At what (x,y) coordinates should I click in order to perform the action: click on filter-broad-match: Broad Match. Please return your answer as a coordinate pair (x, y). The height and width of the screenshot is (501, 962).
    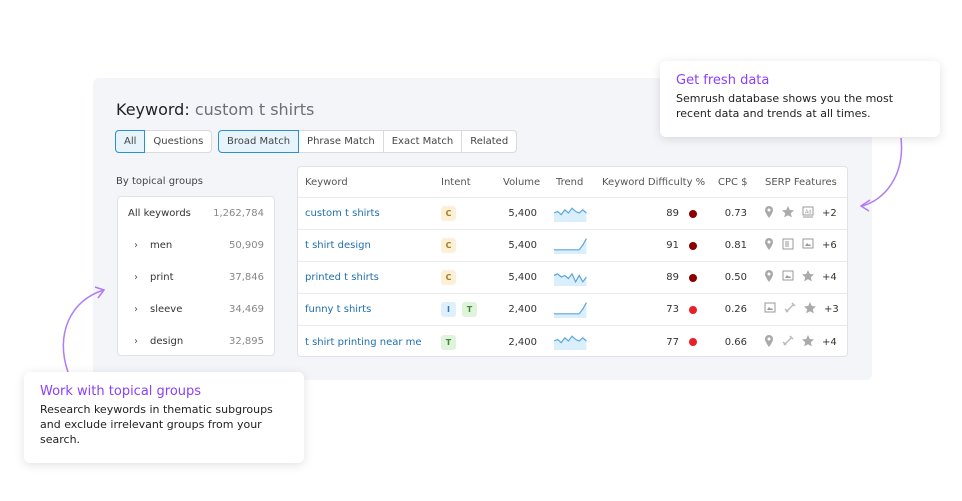
    Looking at the image, I should click on (259, 141).